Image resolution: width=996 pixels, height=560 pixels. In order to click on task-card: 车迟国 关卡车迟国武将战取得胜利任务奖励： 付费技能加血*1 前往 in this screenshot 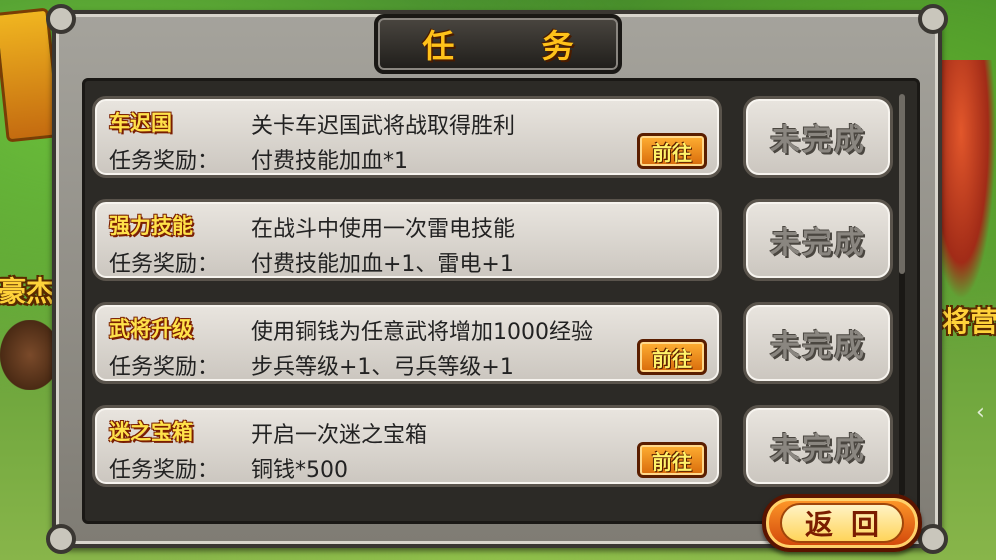, I will do `click(407, 137)`.